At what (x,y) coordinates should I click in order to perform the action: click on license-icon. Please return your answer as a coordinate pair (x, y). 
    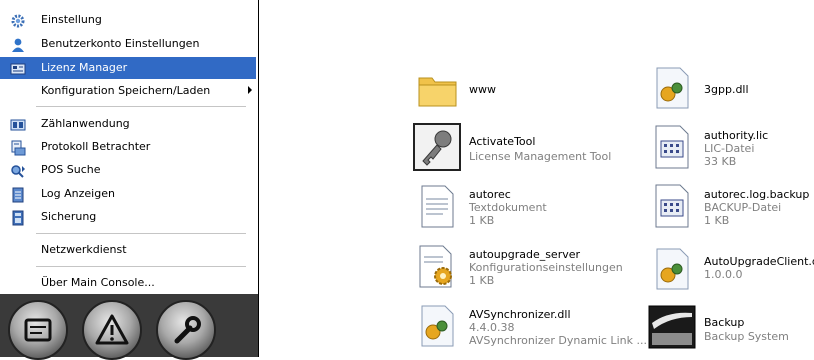
    Looking at the image, I should click on (18, 69).